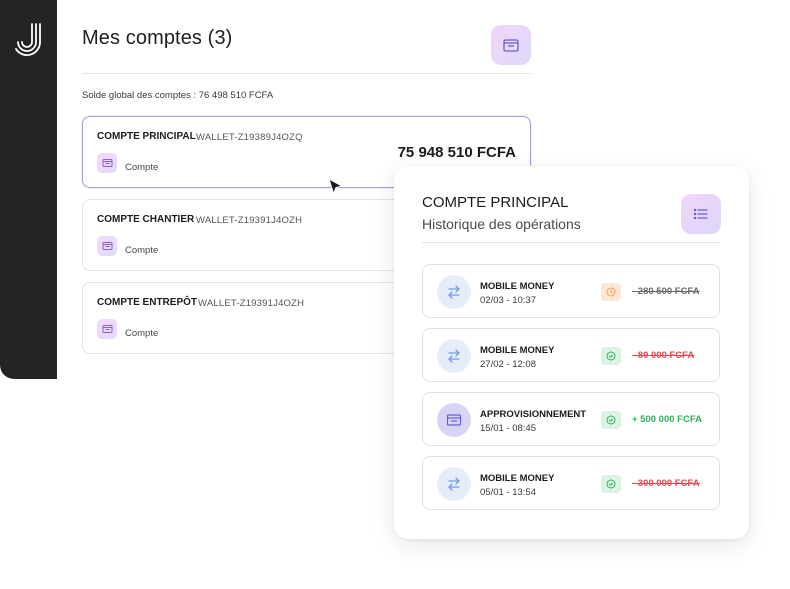  What do you see at coordinates (611, 292) in the screenshot?
I see `clock-icon` at bounding box center [611, 292].